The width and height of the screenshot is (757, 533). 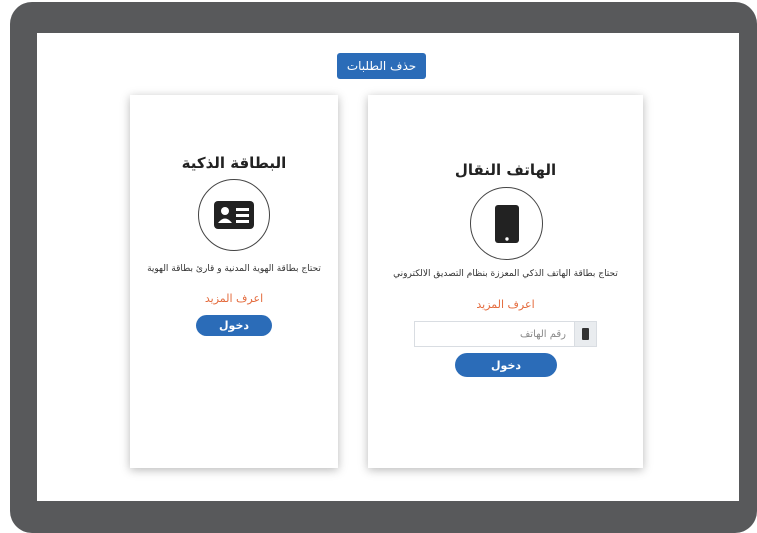 I want to click on card-title-smart-card: البطاقة الذكية, so click(x=234, y=163).